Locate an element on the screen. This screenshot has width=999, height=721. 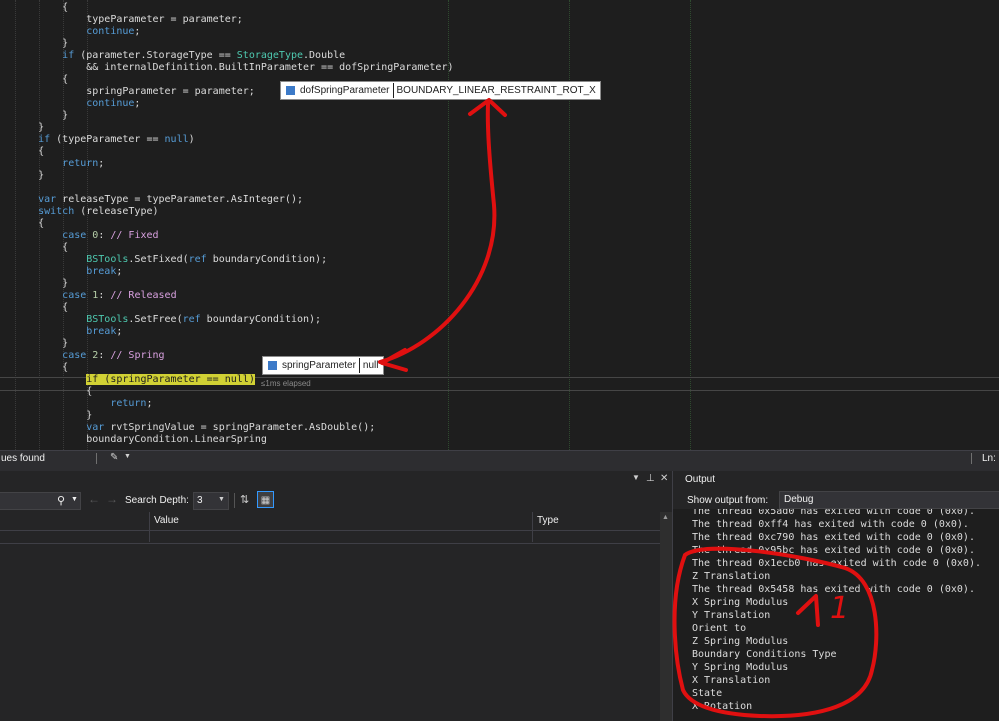
code-token: StorageType is located at coordinates (270, 55).